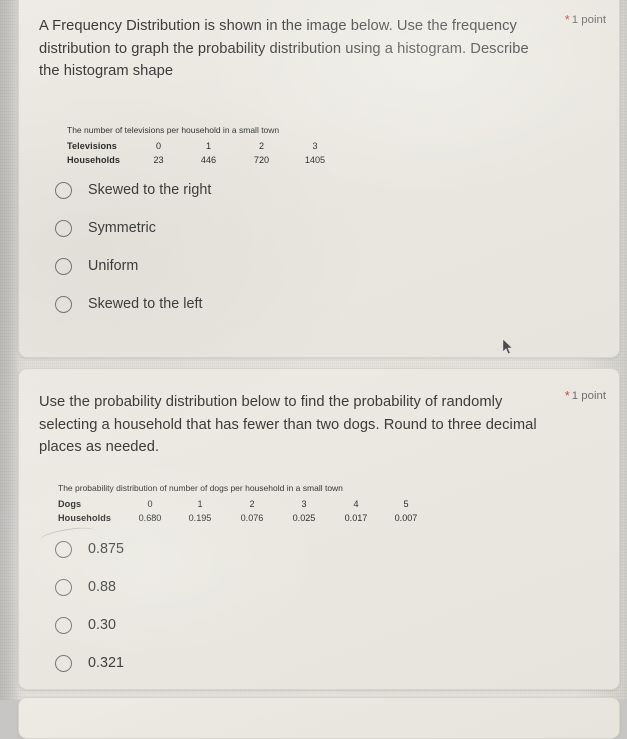  I want to click on question-2-options: 0.875 0.88 0.30 0.321, so click(89, 606).